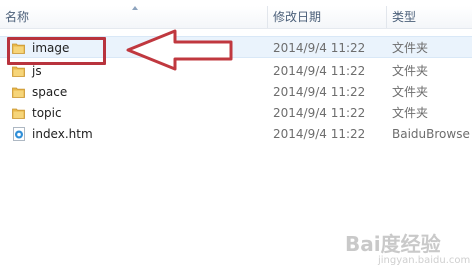 The width and height of the screenshot is (472, 278). Describe the element at coordinates (424, 260) in the screenshot. I see `baidu-watermark-url: jingyan.baidu.com` at that location.